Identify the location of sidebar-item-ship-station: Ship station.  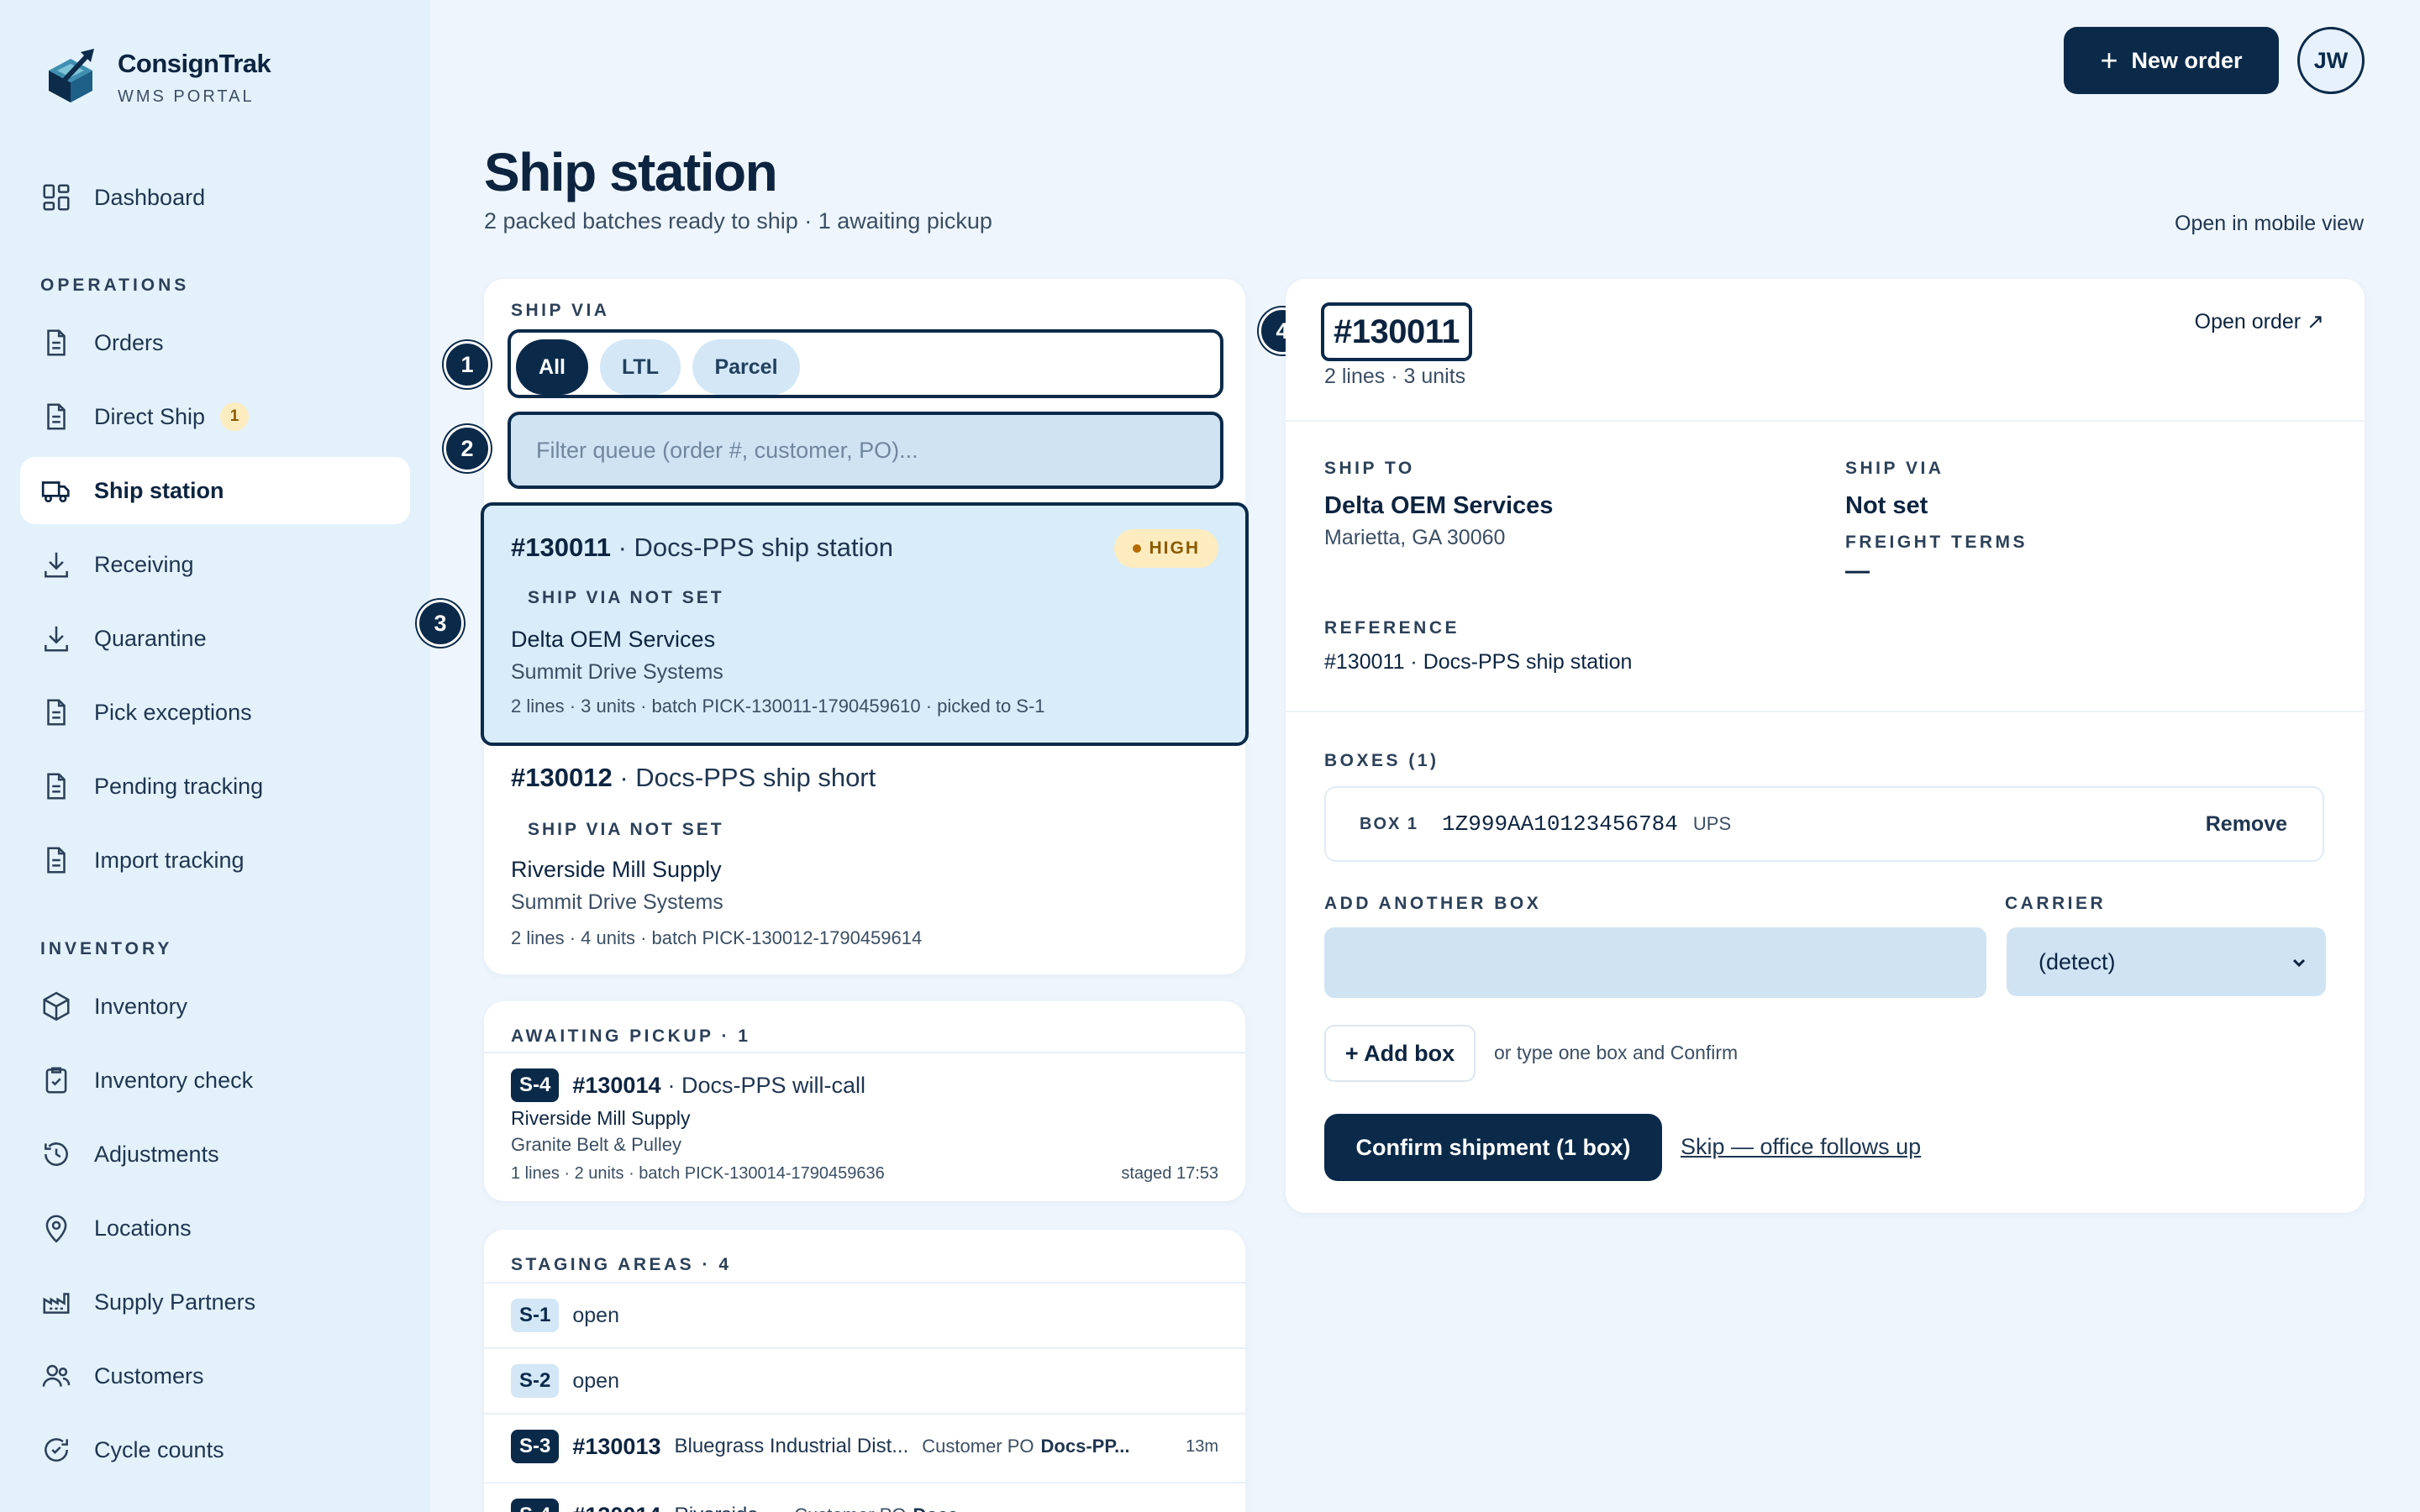
(215, 490).